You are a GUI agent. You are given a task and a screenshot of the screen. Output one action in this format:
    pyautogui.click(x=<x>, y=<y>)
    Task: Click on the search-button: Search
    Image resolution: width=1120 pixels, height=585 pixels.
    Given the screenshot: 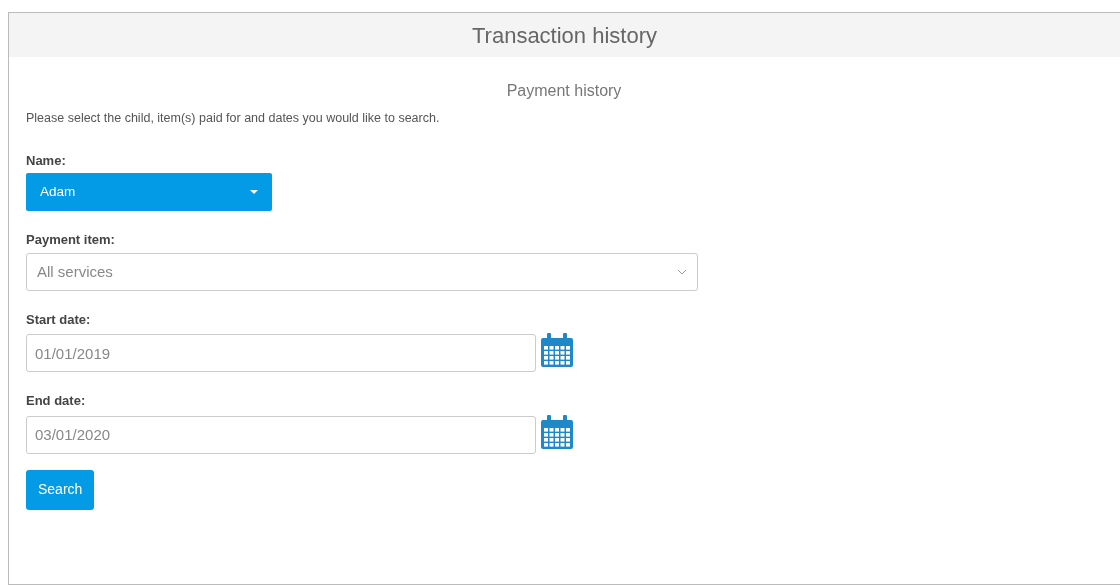 What is the action you would take?
    pyautogui.click(x=60, y=489)
    